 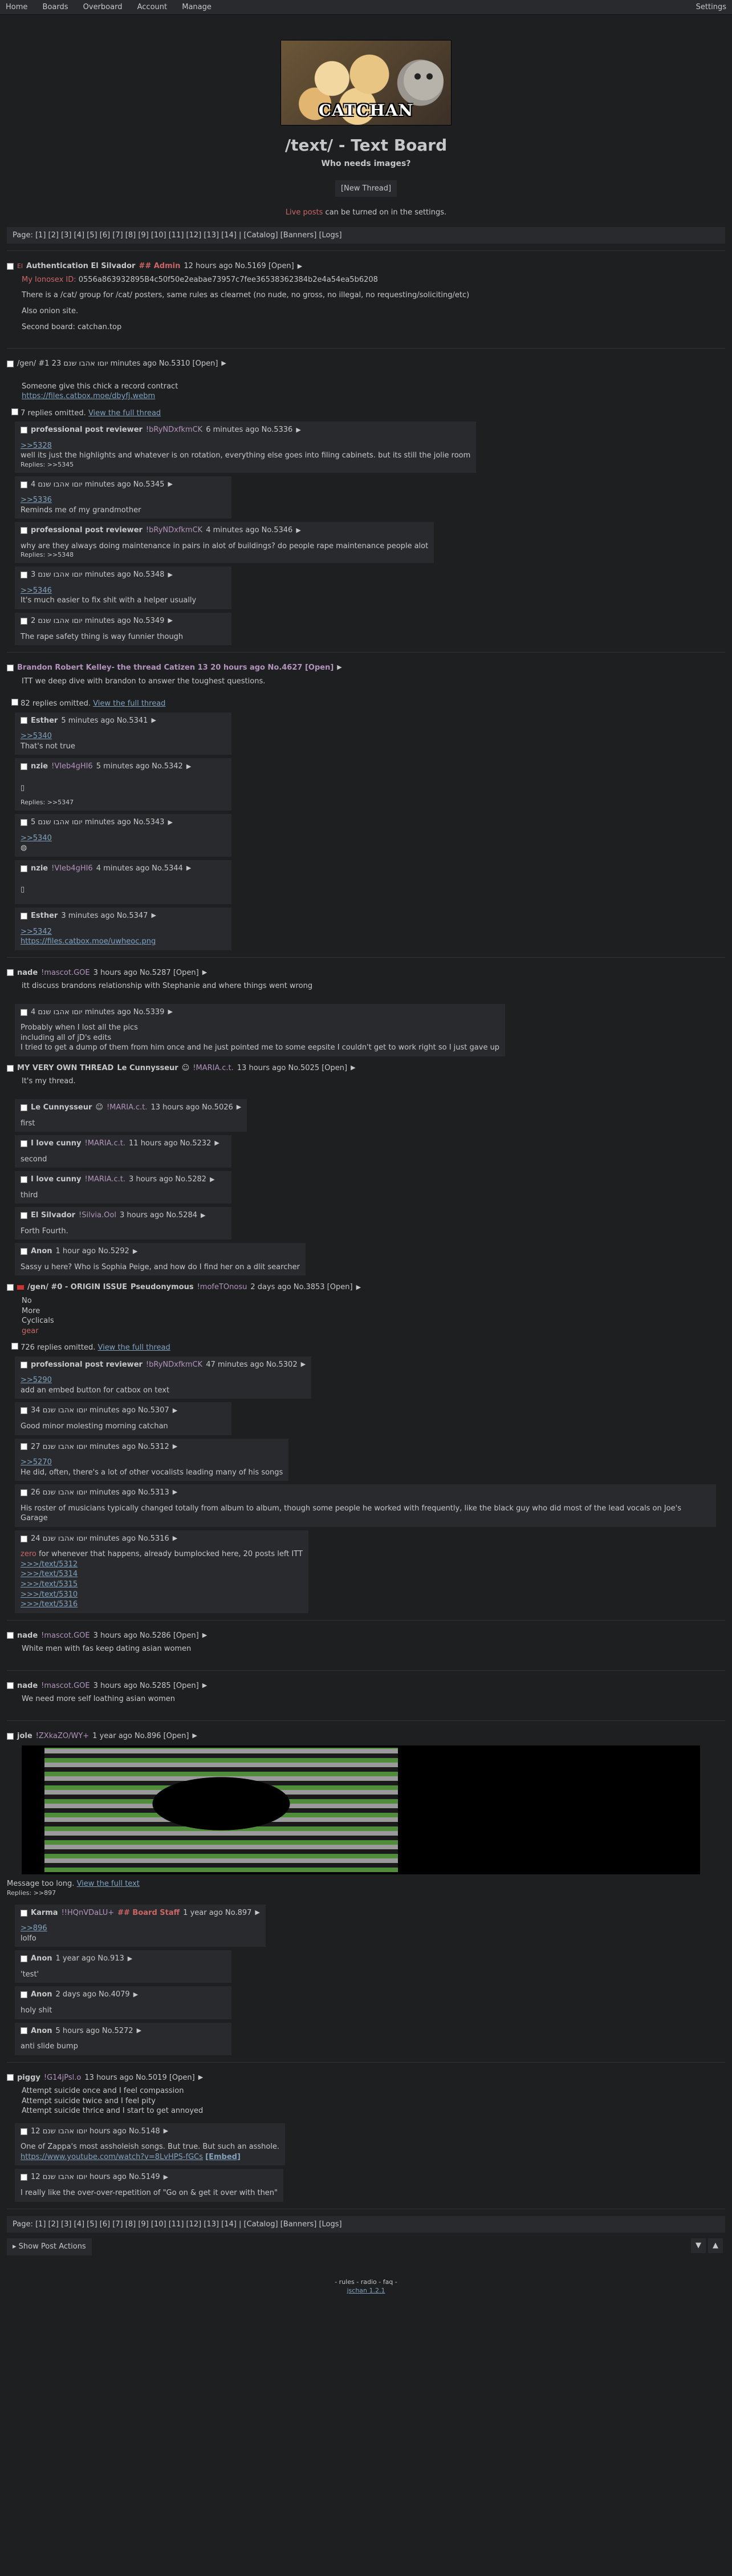 I want to click on view-full-text-link: View the full text, so click(x=108, y=1884).